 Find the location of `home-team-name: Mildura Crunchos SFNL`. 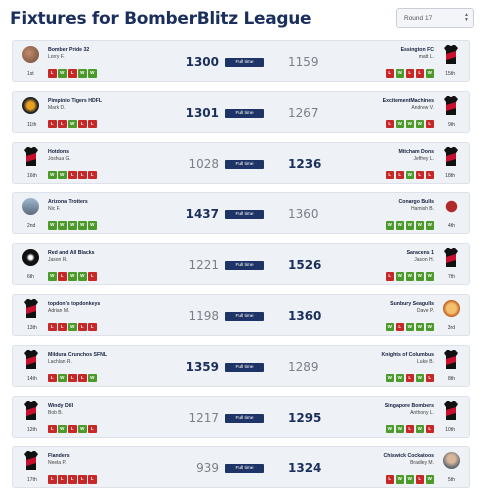

home-team-name: Mildura Crunchos SFNL is located at coordinates (77, 355).